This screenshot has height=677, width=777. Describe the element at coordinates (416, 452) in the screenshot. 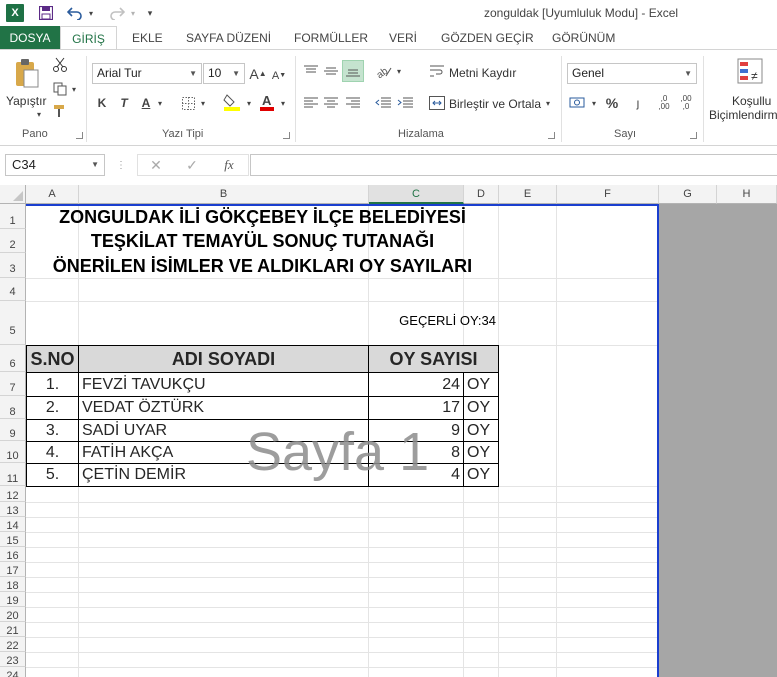

I see `cell-votes: 8` at that location.